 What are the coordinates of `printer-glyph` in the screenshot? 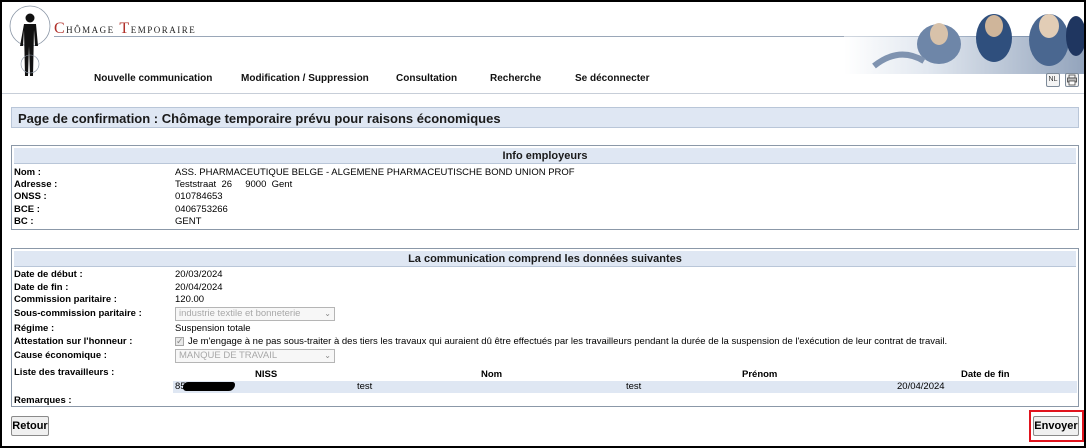 It's located at (1072, 80).